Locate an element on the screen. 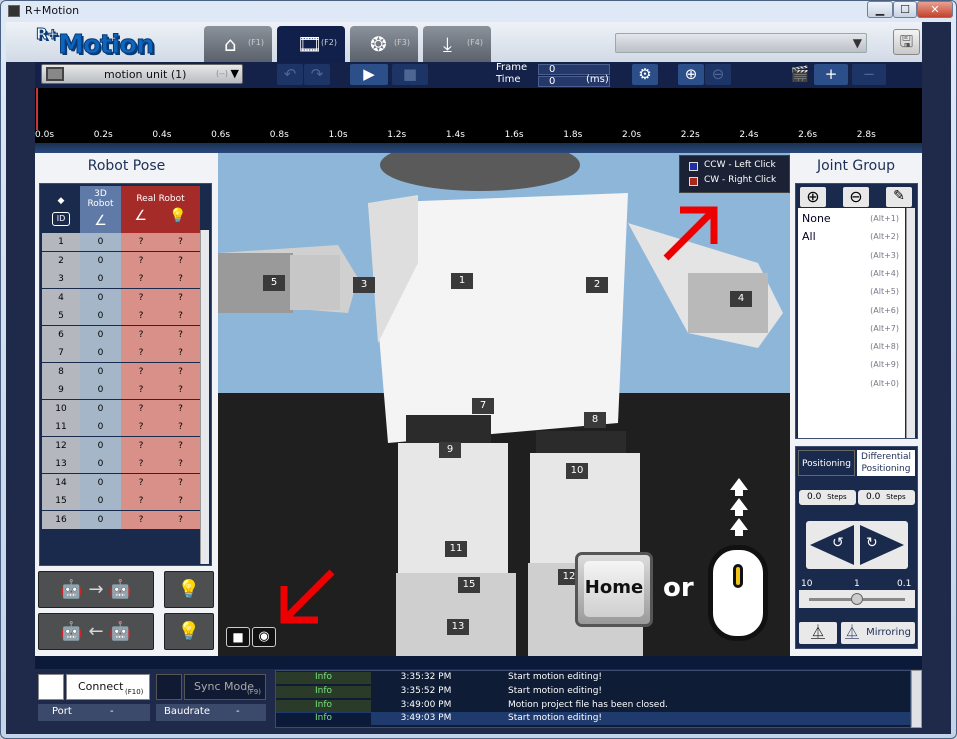 The image size is (957, 739). 3d-to-real-button: 🤖 → 🤖 is located at coordinates (96, 589).